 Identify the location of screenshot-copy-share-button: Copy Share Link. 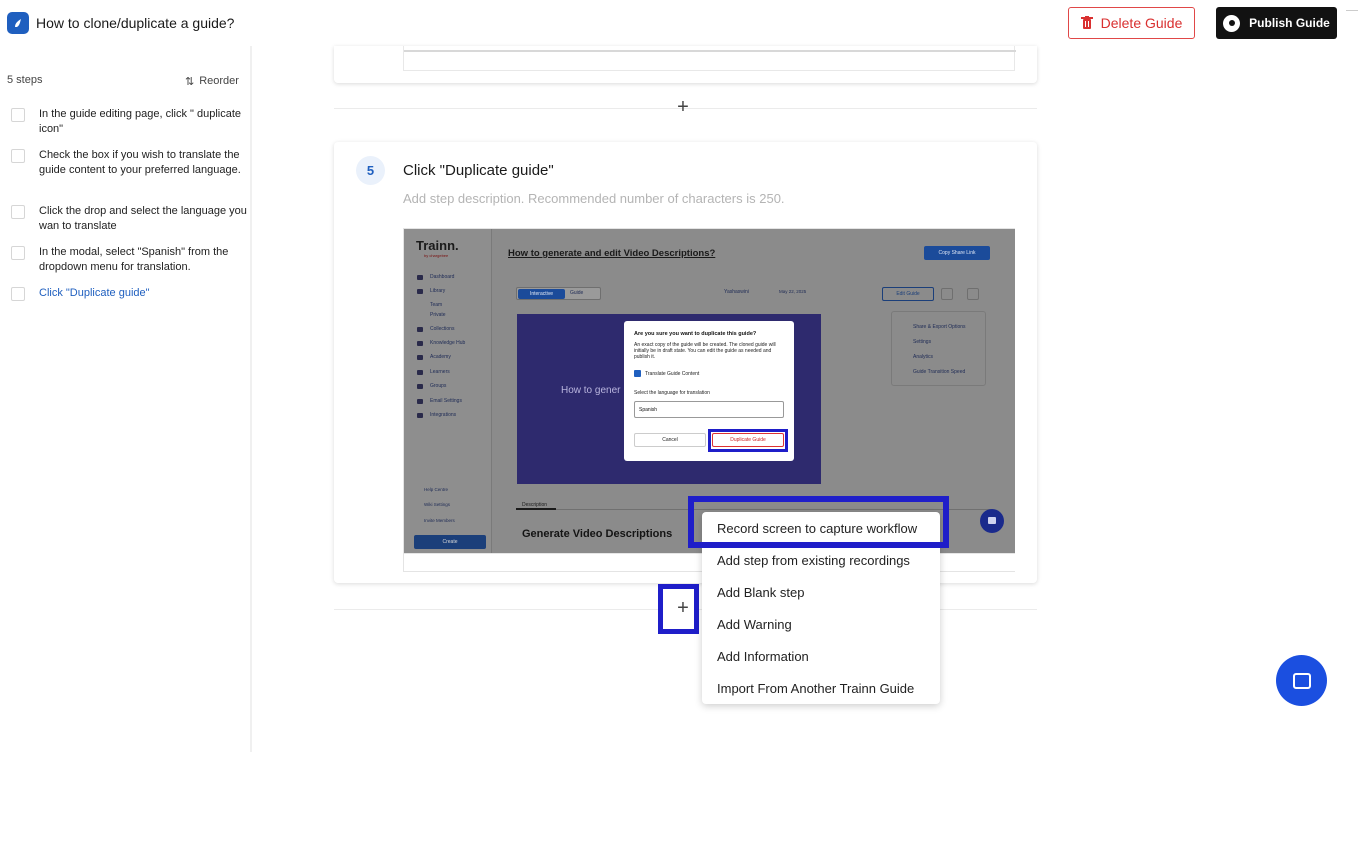
(957, 253).